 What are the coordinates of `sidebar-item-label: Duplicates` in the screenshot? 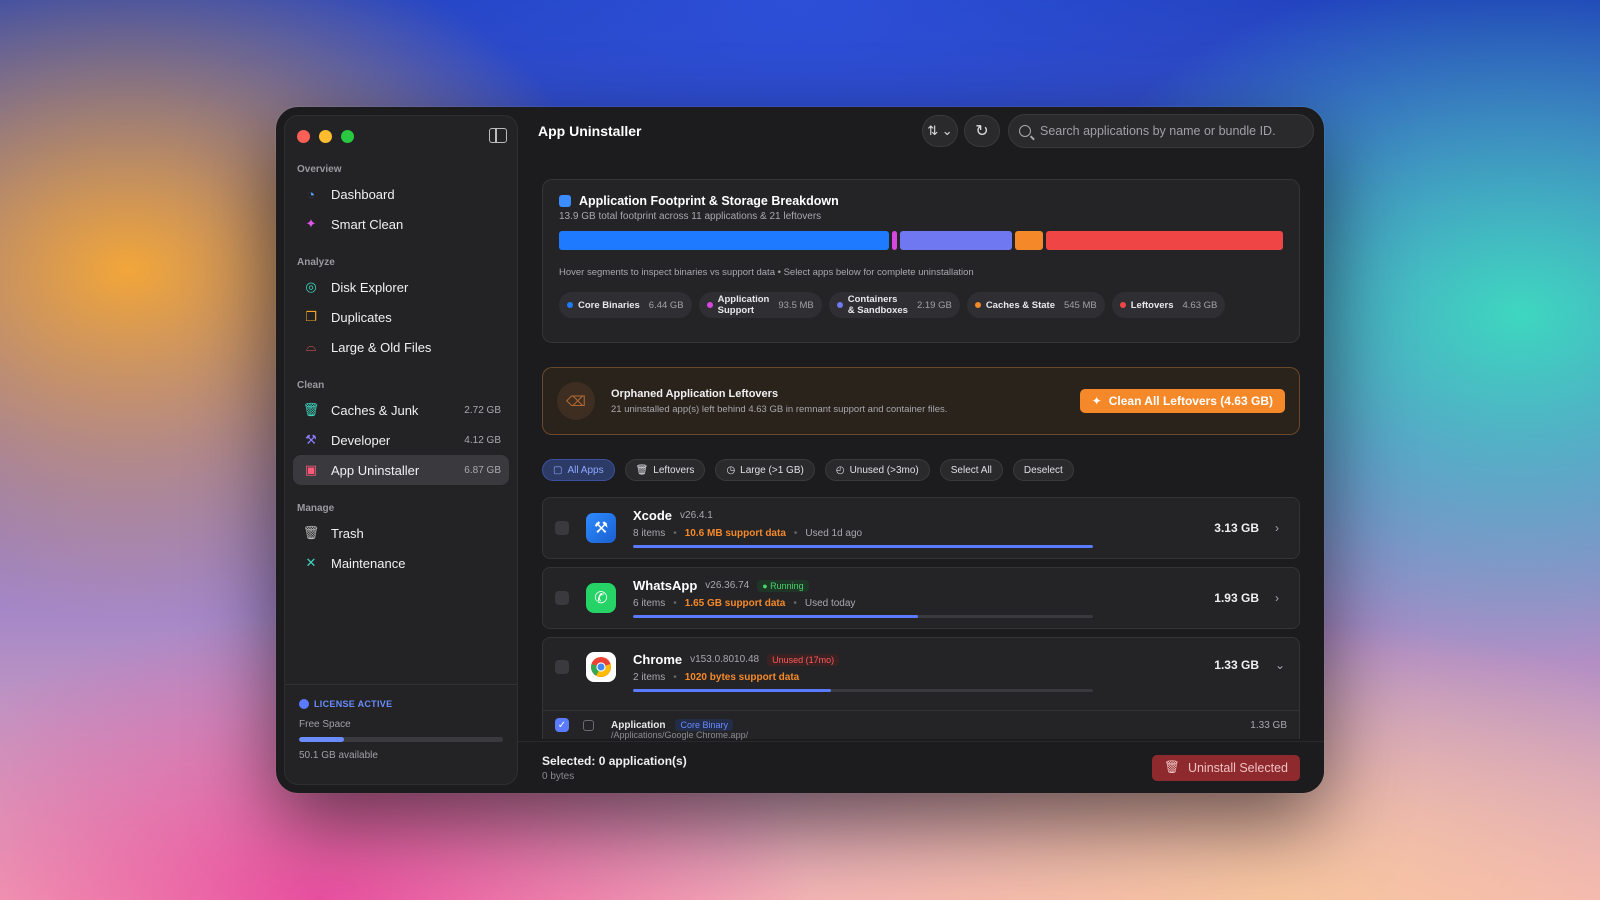 It's located at (361, 317).